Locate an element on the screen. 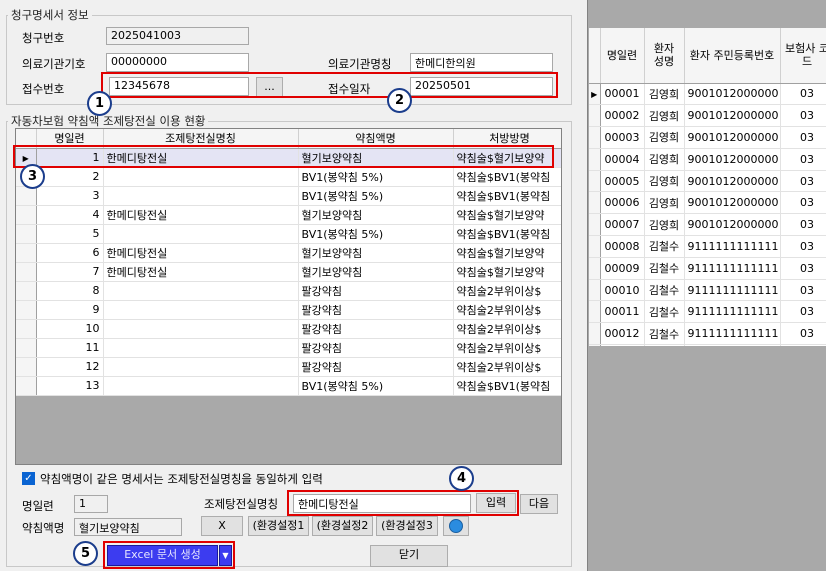 The height and width of the screenshot is (571, 826). cell-serial: 00001 is located at coordinates (622, 94).